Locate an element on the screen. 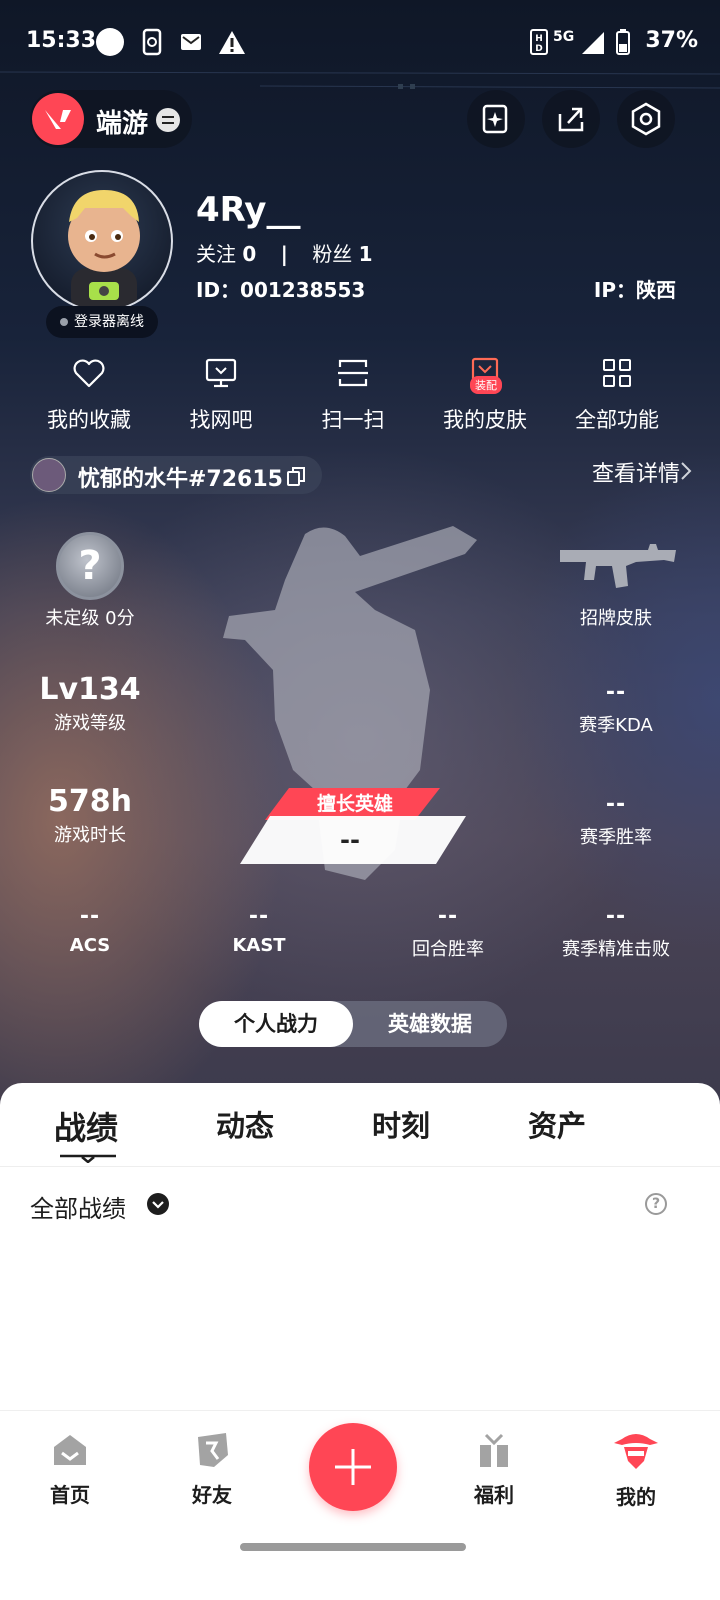 The width and height of the screenshot is (720, 1600). follow-label: 关注 is located at coordinates (216, 254).